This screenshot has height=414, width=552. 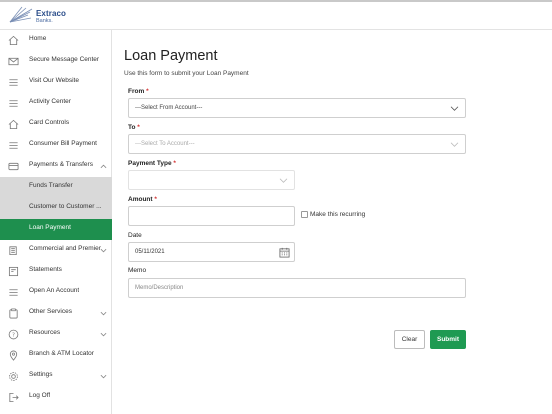 What do you see at coordinates (44, 21) in the screenshot?
I see `brand-subtitle: Banks.` at bounding box center [44, 21].